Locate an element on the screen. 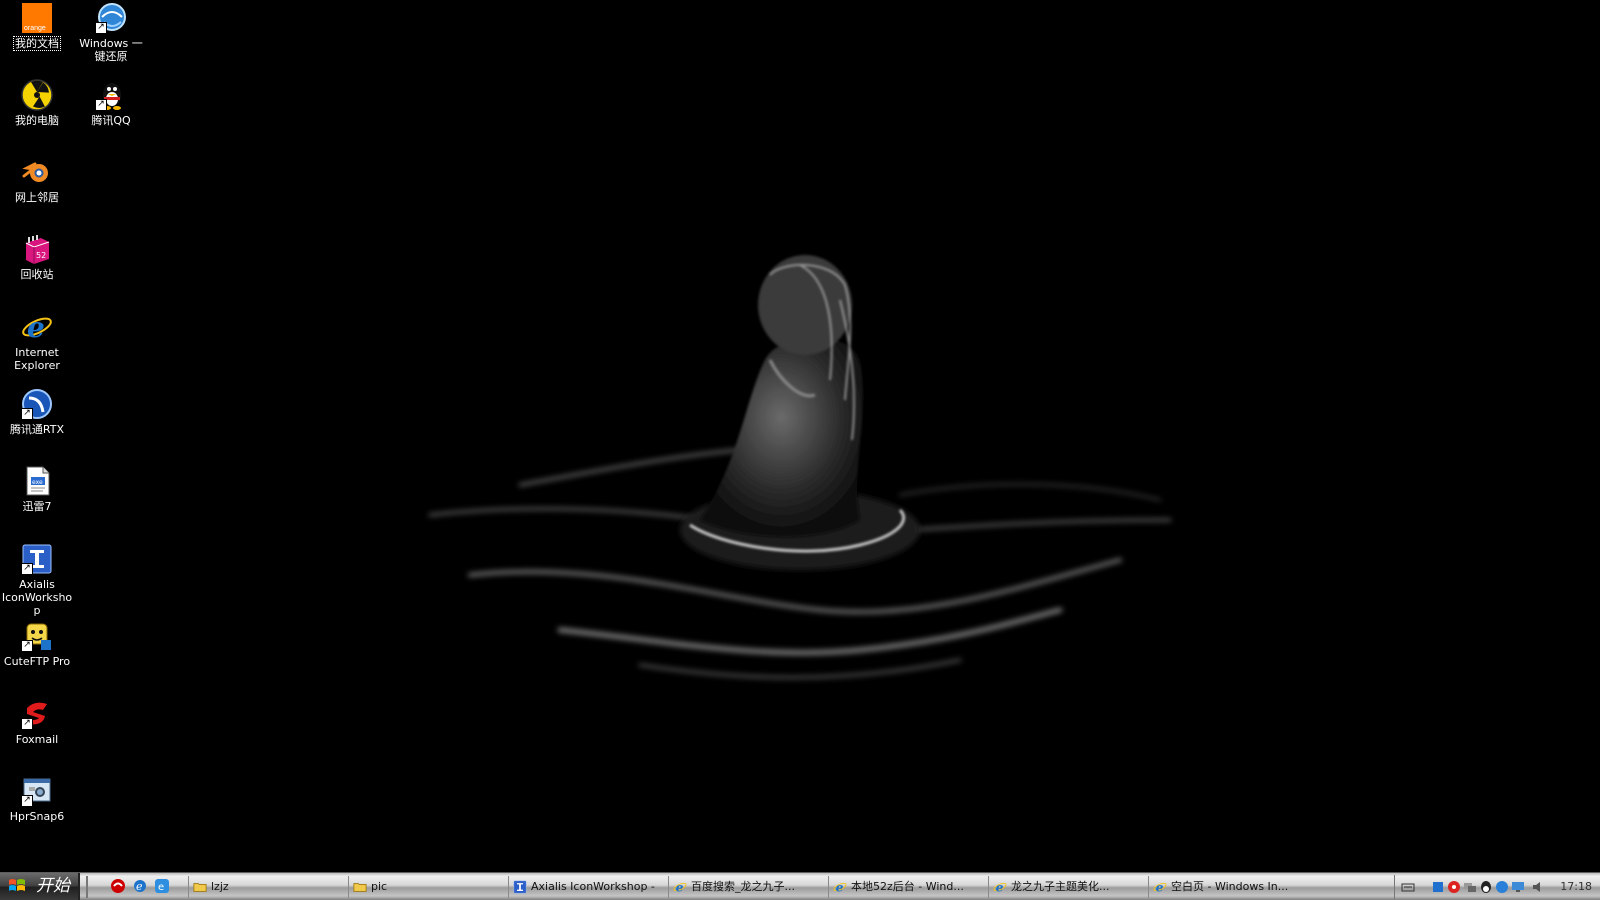  desktop-icon: exe 迅雷7 is located at coordinates (37, 489).